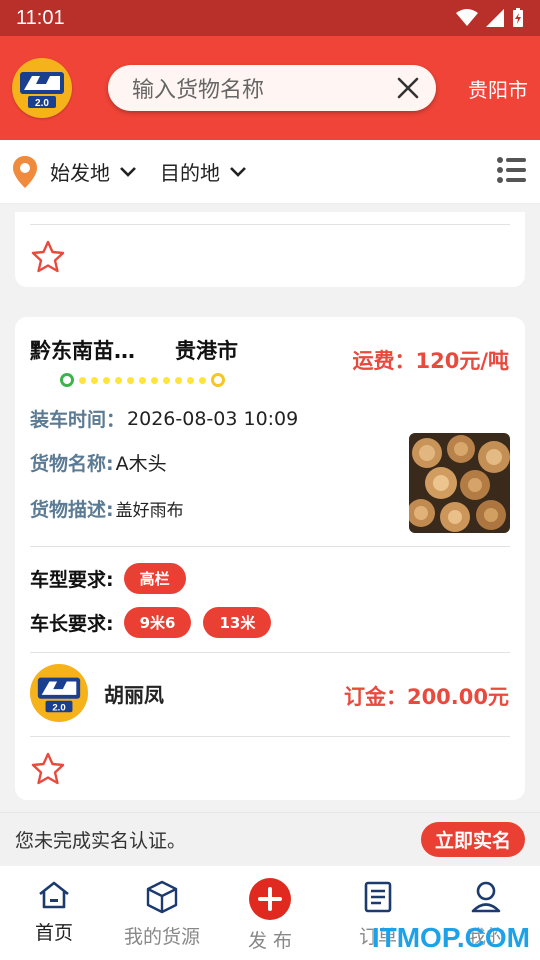  I want to click on route: 黔东南苗… 贵港市, so click(134, 350).